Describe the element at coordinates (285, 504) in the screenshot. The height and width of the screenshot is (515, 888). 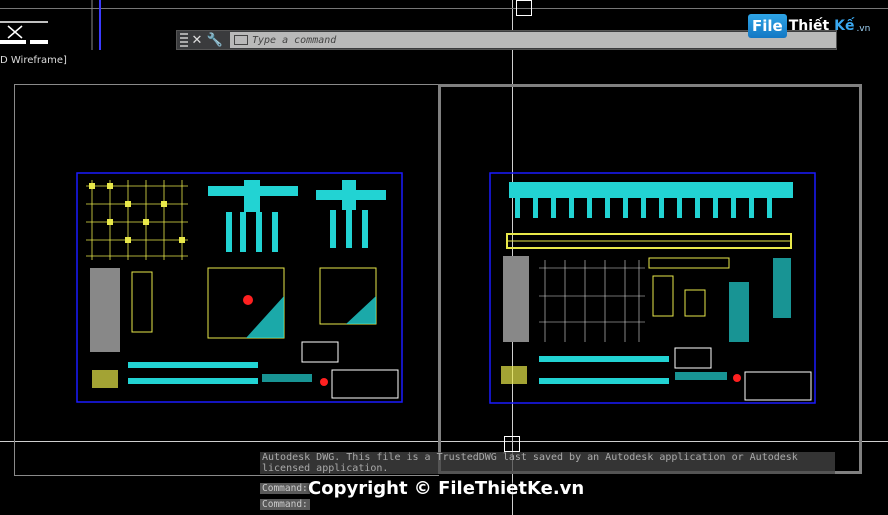
I see `command-line-2: Command:` at that location.